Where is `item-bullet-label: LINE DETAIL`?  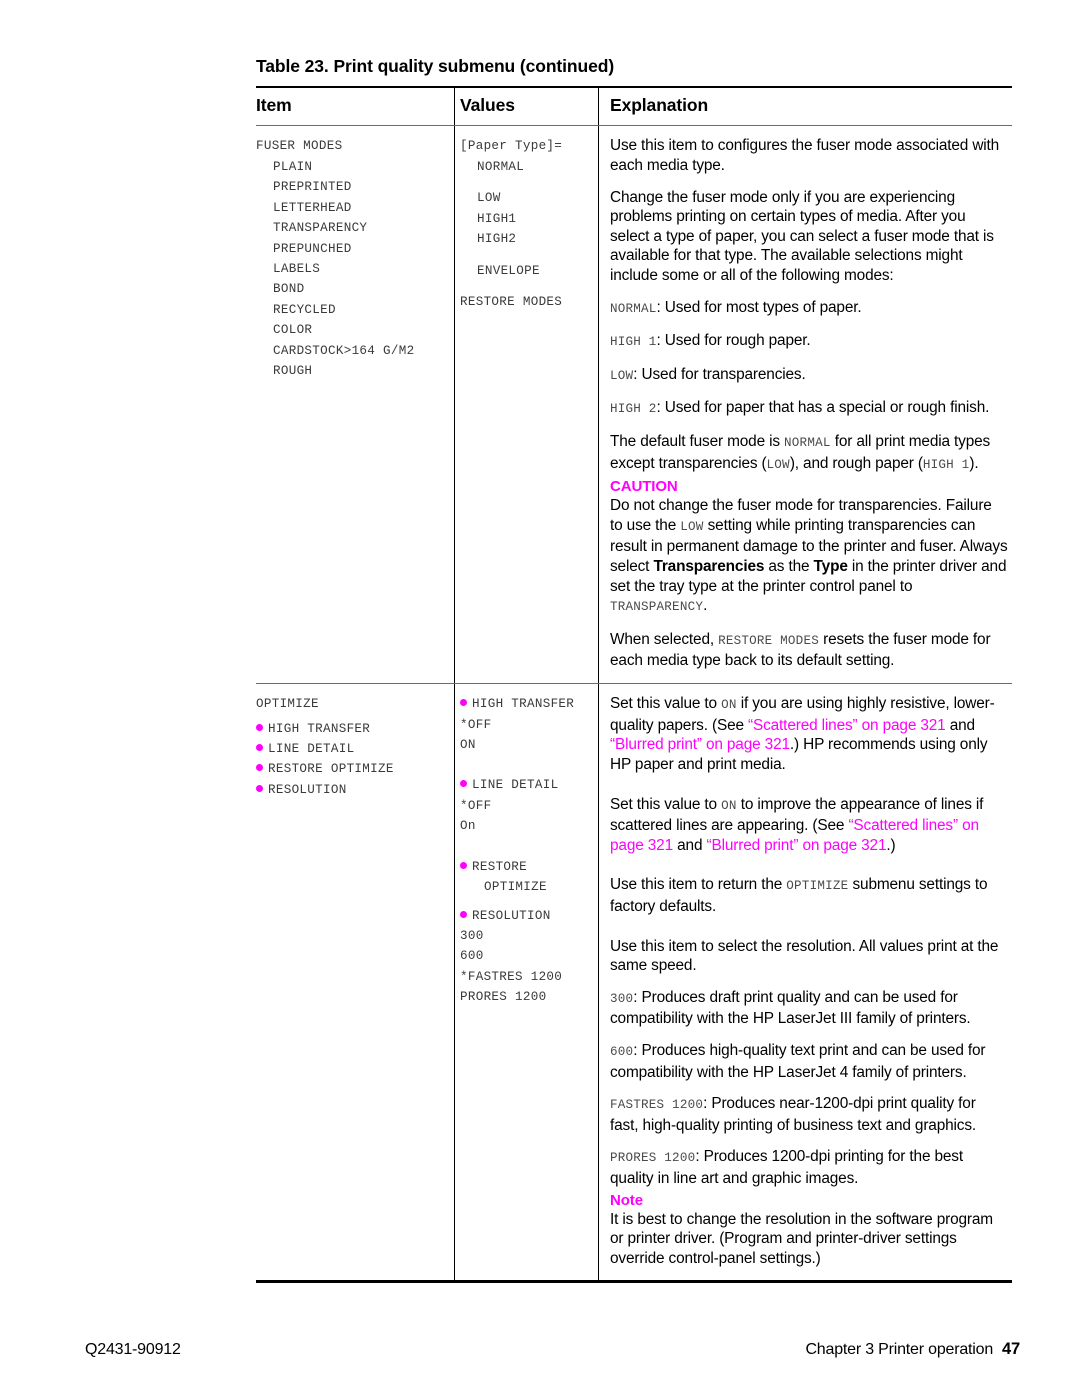 item-bullet-label: LINE DETAIL is located at coordinates (311, 749).